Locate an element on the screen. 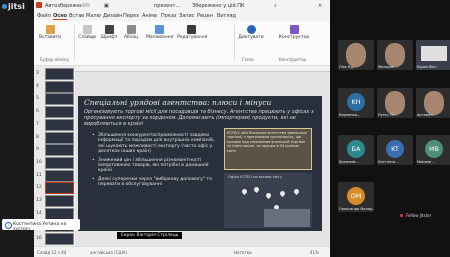 This screenshot has height=257, width=450. tab-review: Рецен is located at coordinates (205, 16).